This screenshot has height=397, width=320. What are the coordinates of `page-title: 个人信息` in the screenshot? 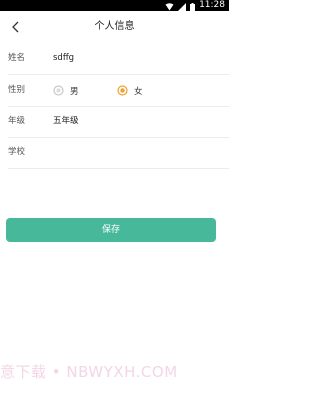 It's located at (114, 26).